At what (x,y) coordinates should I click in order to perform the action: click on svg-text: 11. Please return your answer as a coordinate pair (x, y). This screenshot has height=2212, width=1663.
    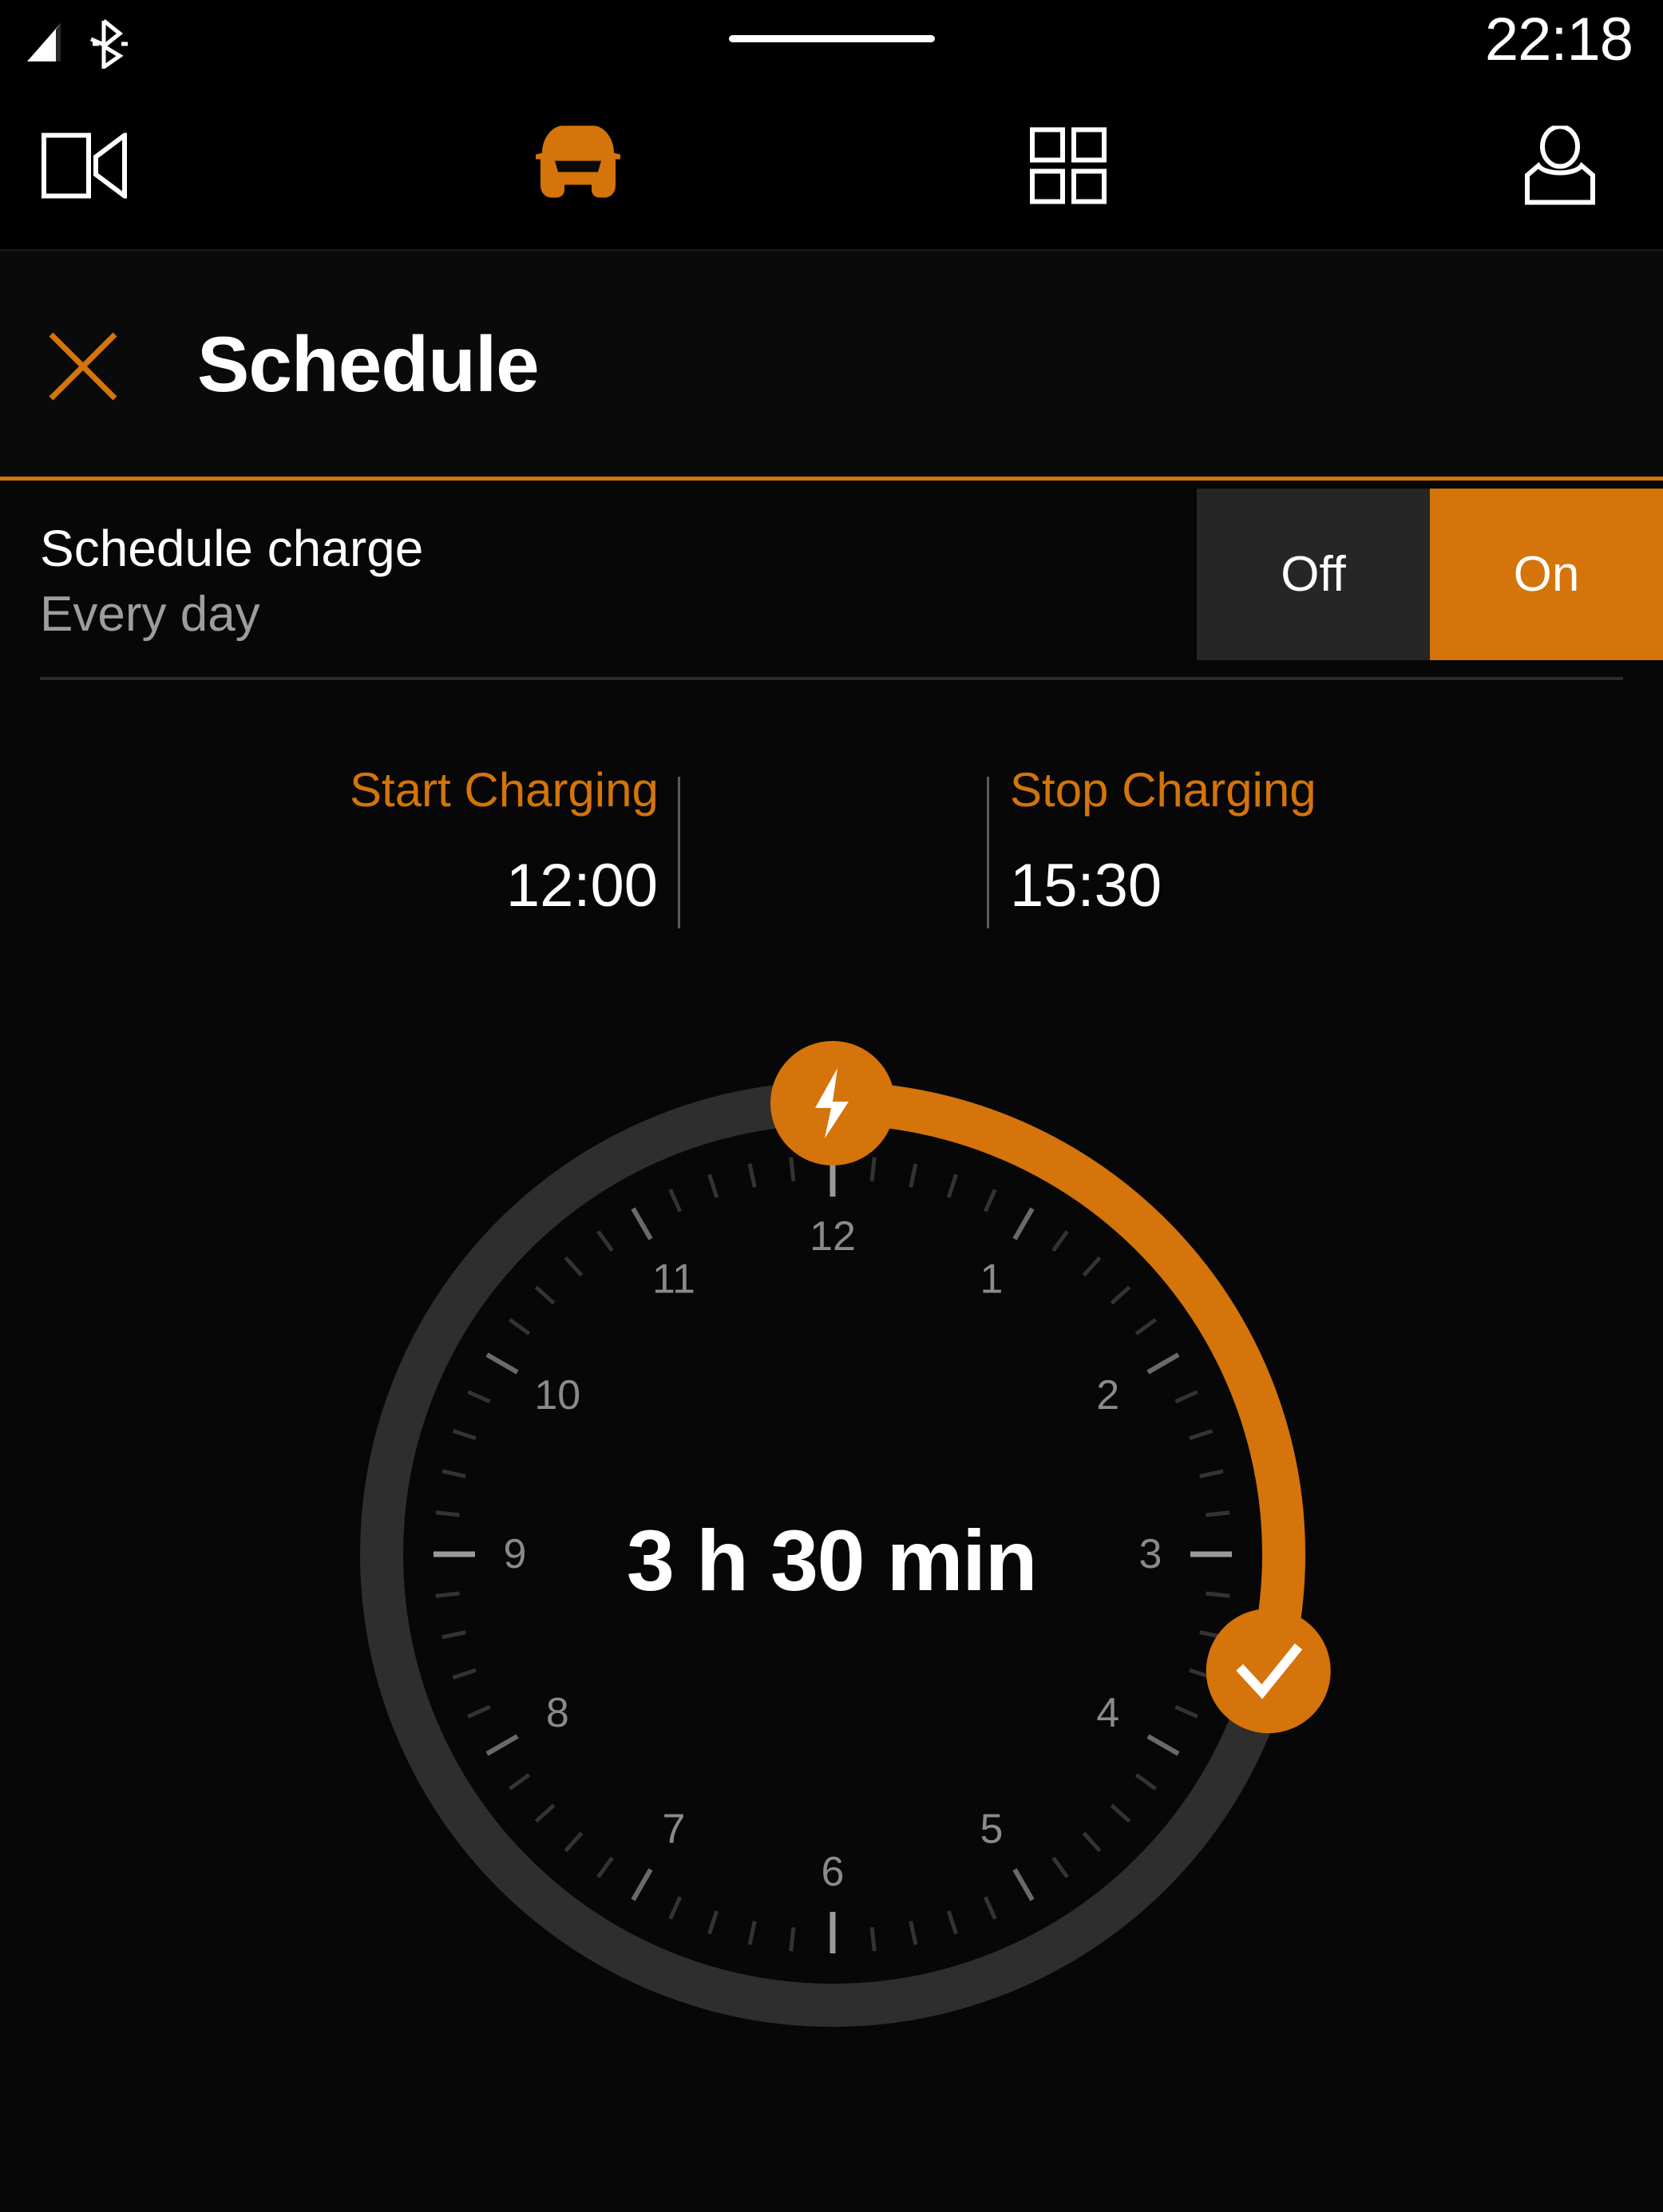
    Looking at the image, I should click on (673, 1279).